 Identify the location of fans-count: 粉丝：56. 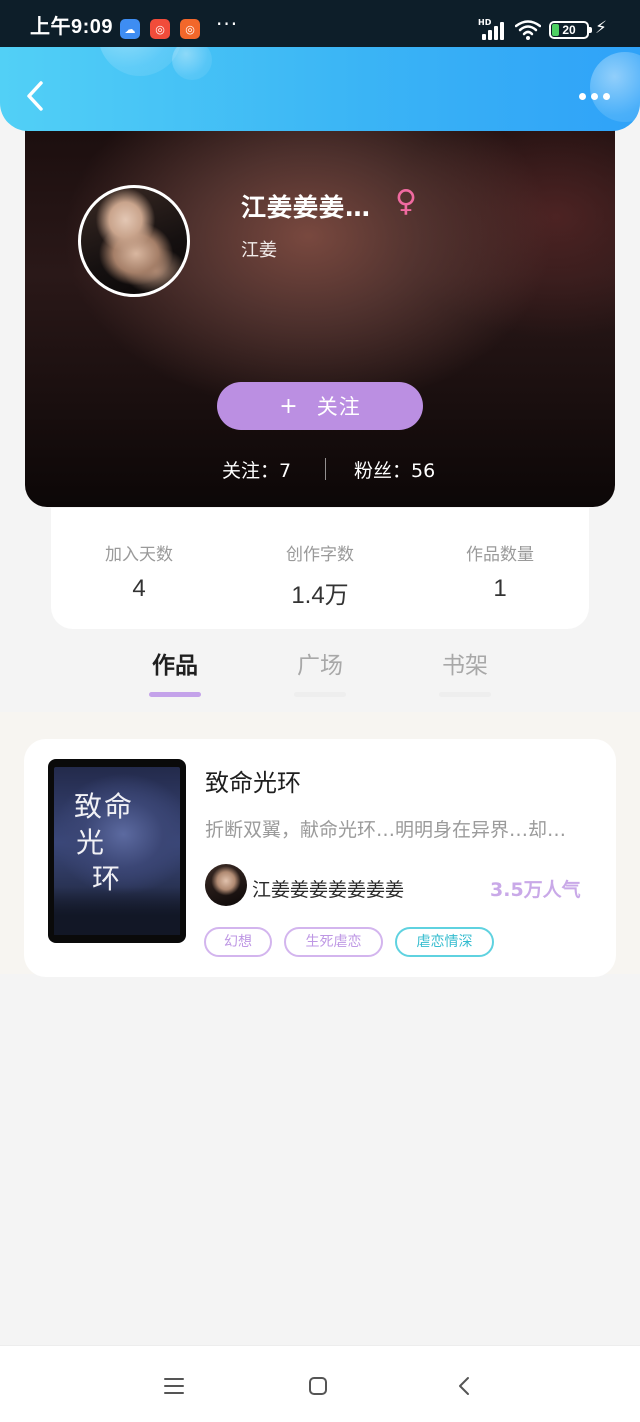
(394, 469).